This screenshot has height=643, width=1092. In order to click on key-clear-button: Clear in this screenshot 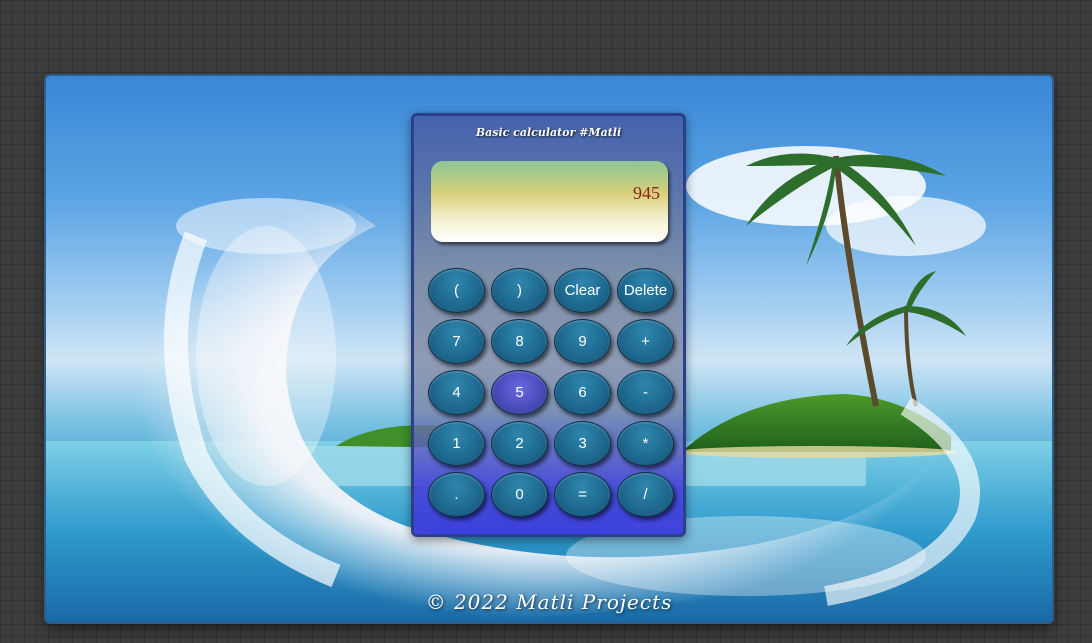, I will do `click(582, 290)`.